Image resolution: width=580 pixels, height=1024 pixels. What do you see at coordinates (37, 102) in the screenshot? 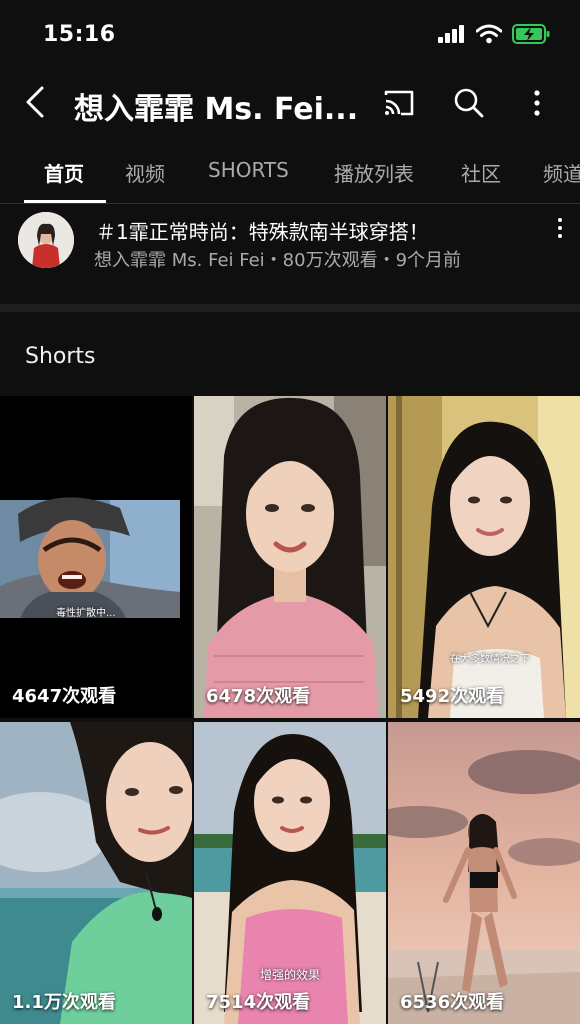
I see `back-arrow-icon` at bounding box center [37, 102].